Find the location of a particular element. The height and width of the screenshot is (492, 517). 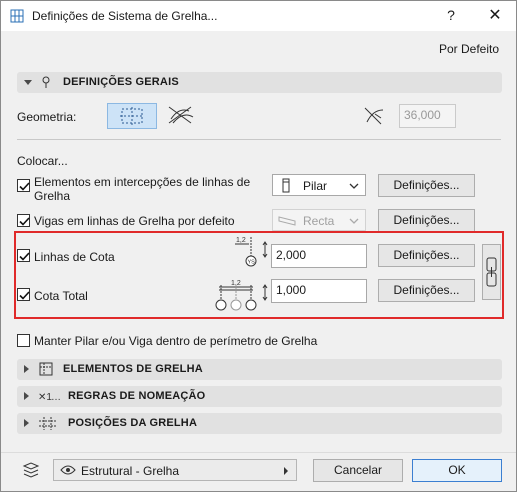

geometry-orthogonal-button is located at coordinates (132, 116).